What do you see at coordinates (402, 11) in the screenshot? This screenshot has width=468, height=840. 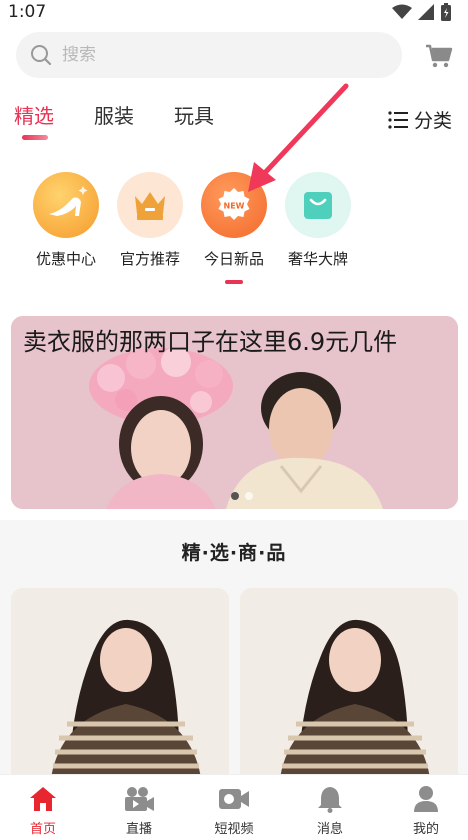 I see `wifi-icon` at bounding box center [402, 11].